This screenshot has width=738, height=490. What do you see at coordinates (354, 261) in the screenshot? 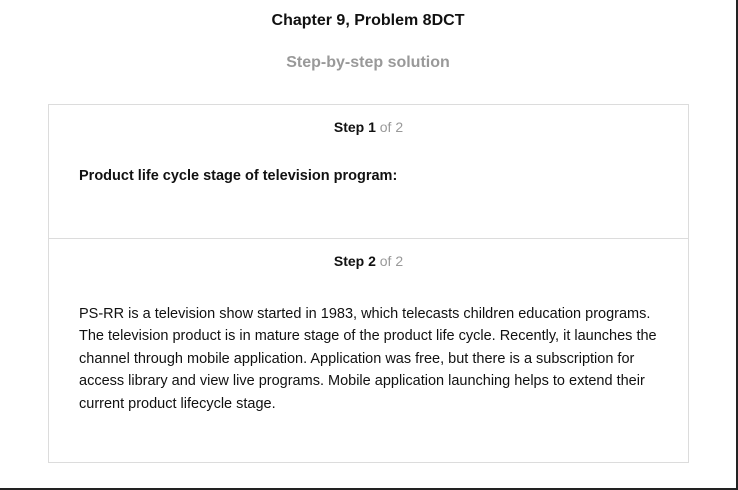
I see `step-2-label: Step 2` at bounding box center [354, 261].